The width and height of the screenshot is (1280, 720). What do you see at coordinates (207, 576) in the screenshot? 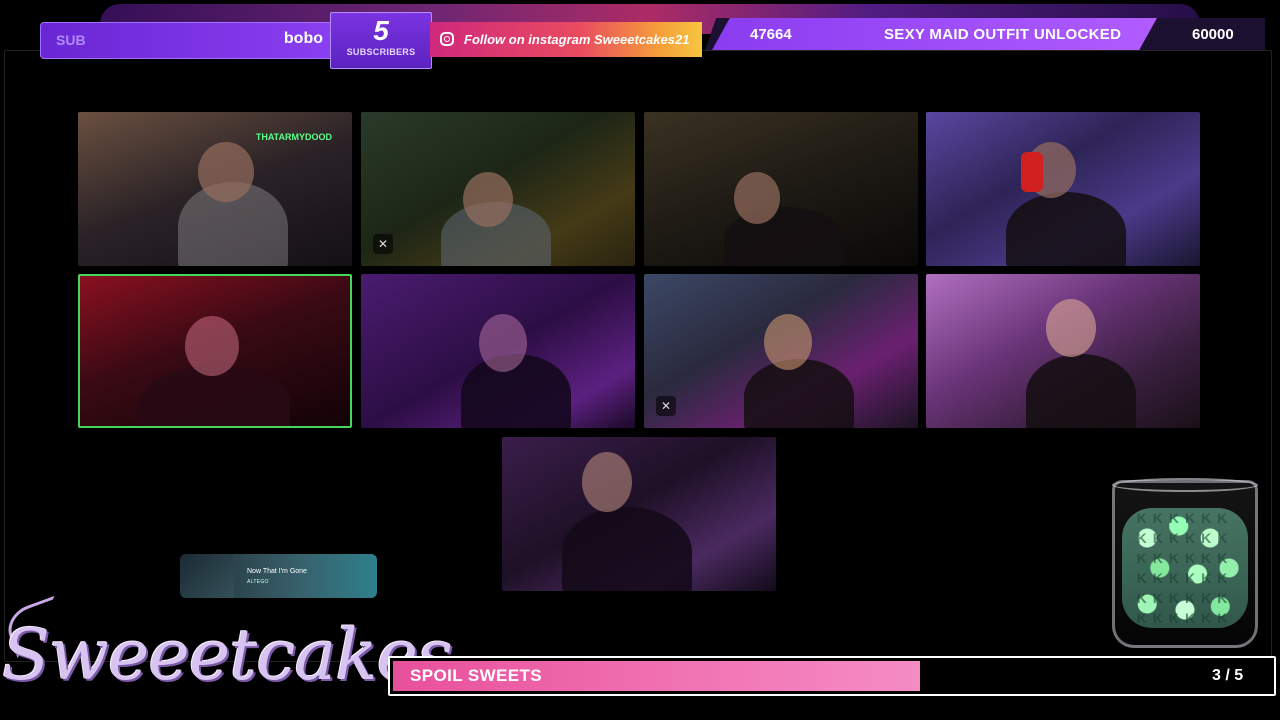
I see `album-art` at bounding box center [207, 576].